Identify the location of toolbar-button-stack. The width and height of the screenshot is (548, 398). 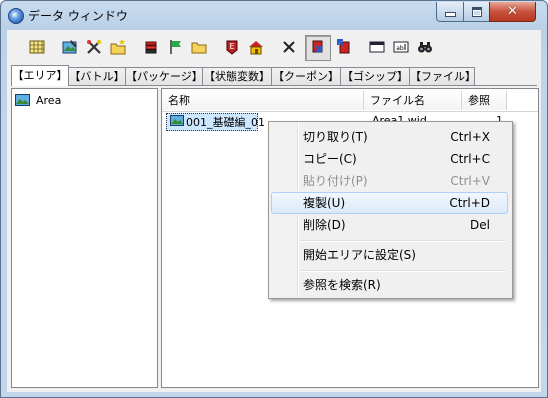
(151, 47).